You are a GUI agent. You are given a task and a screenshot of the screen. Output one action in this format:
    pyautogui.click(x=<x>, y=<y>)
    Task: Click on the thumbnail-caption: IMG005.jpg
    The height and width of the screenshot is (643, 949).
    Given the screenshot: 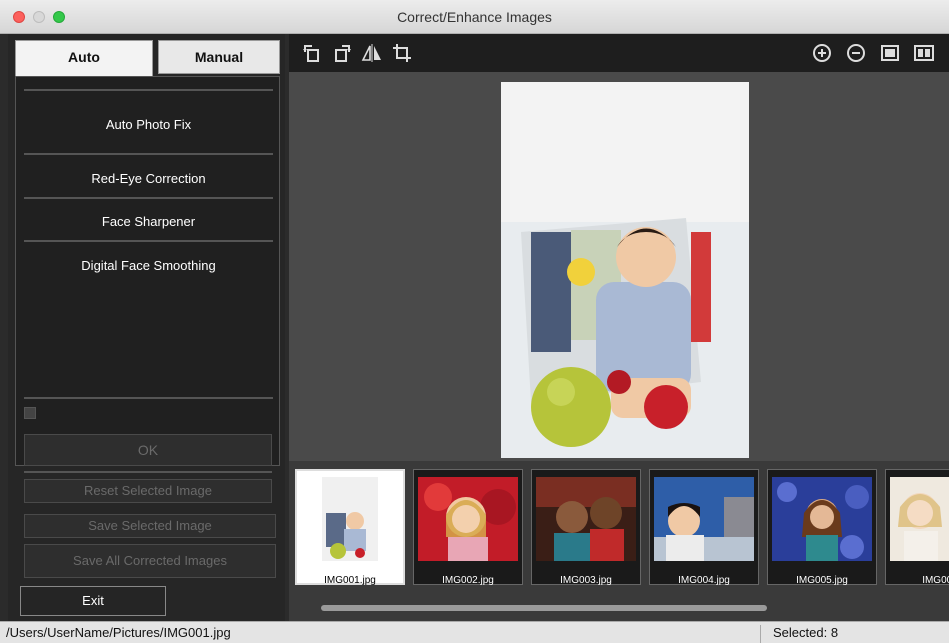 What is the action you would take?
    pyautogui.click(x=822, y=580)
    